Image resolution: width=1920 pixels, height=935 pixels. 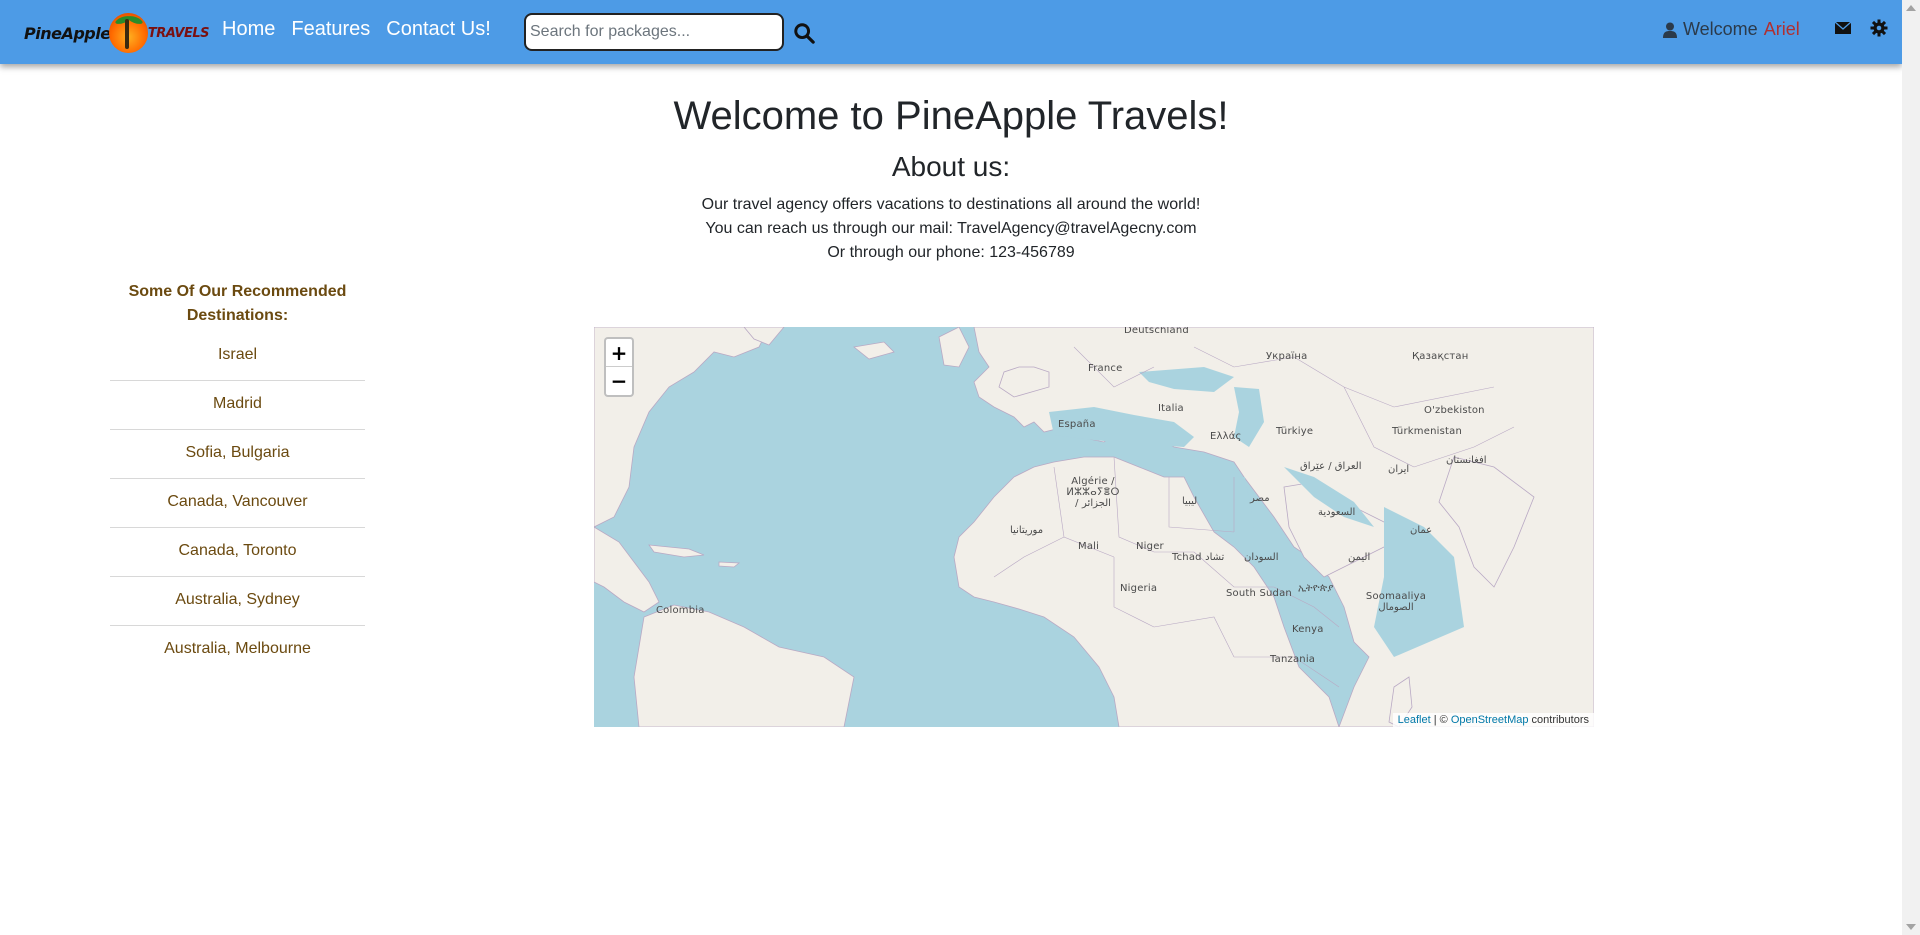 I want to click on map-label: O'zbekiston, so click(x=1454, y=410).